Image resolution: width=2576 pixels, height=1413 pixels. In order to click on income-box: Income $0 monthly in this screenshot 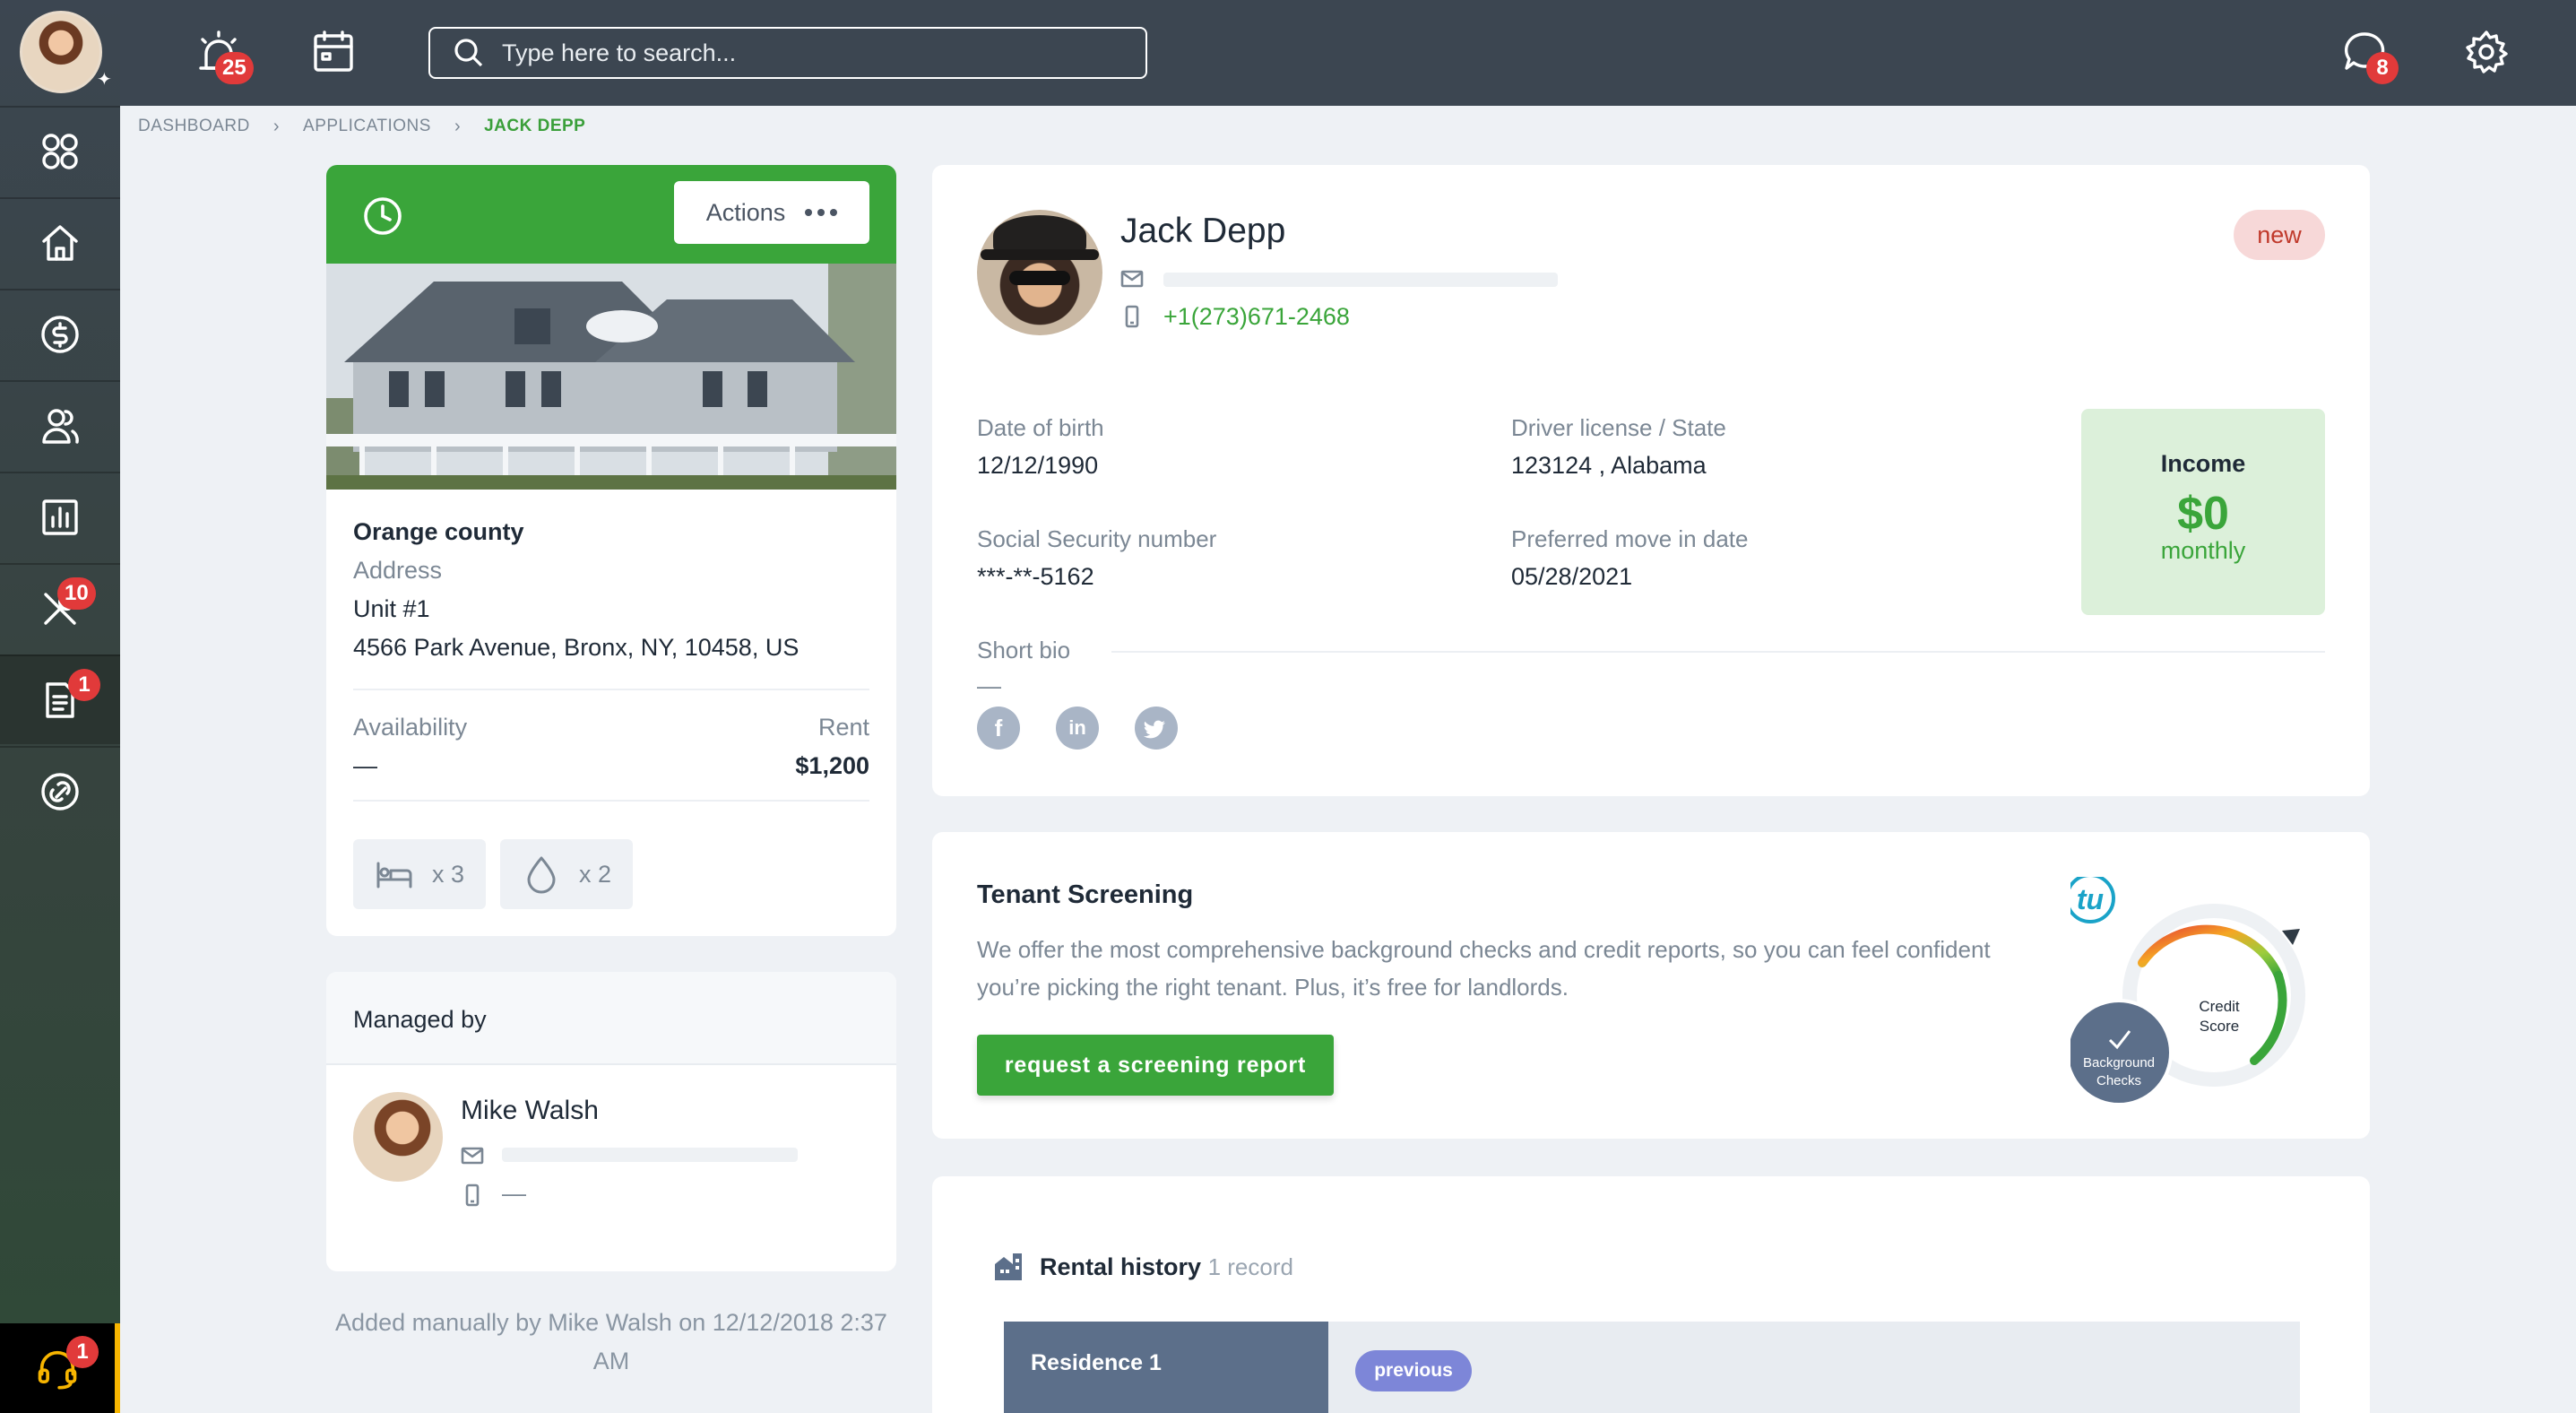, I will do `click(2203, 512)`.